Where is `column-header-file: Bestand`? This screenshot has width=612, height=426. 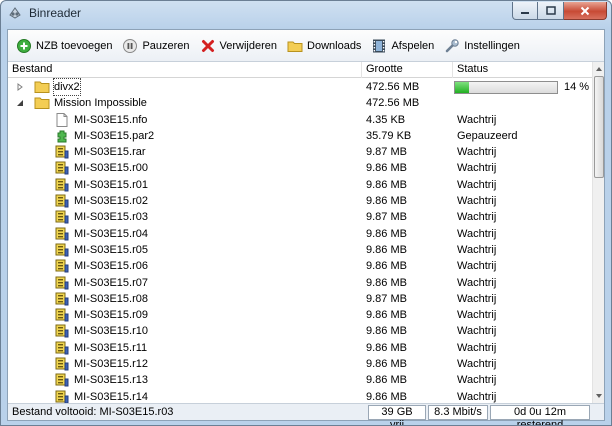 column-header-file: Bestand is located at coordinates (185, 70).